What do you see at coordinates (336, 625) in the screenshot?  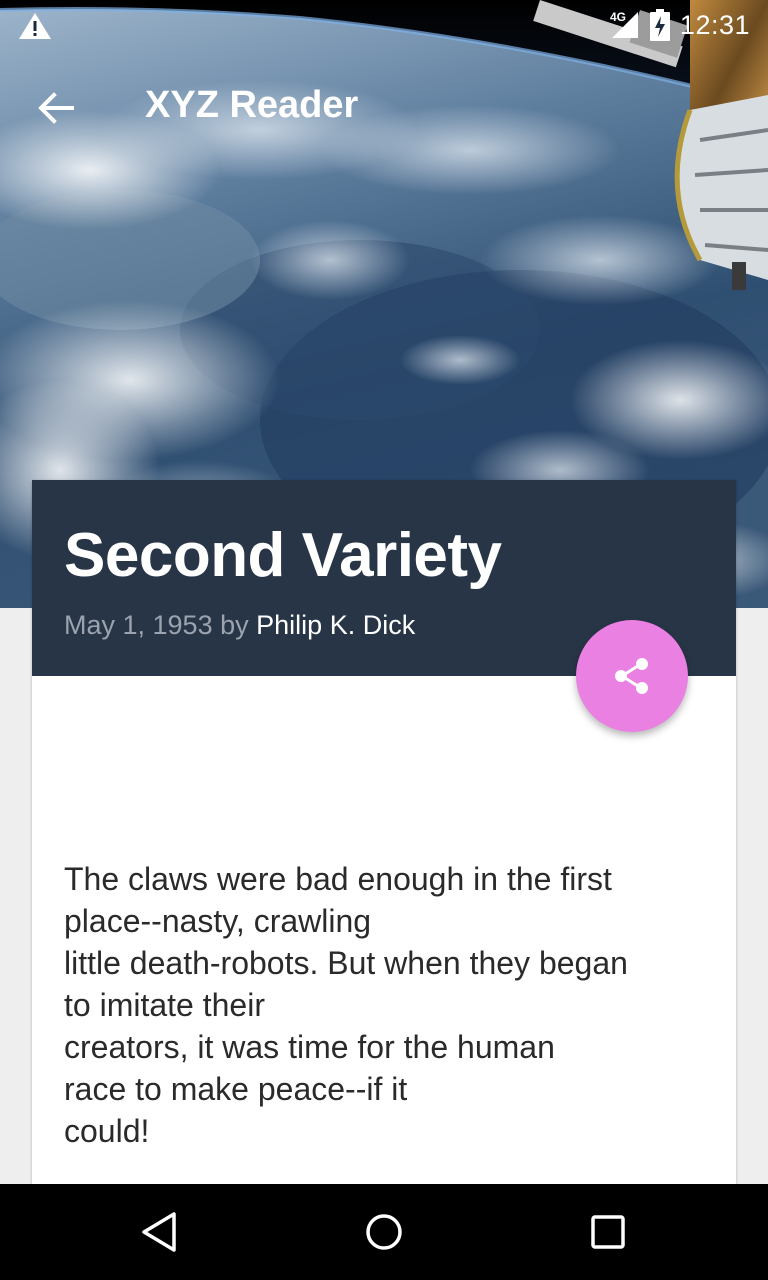 I see `article-author: Philip K. Dick` at bounding box center [336, 625].